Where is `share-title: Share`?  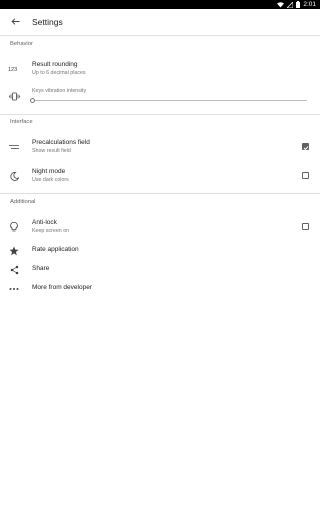 share-title: Share is located at coordinates (41, 268).